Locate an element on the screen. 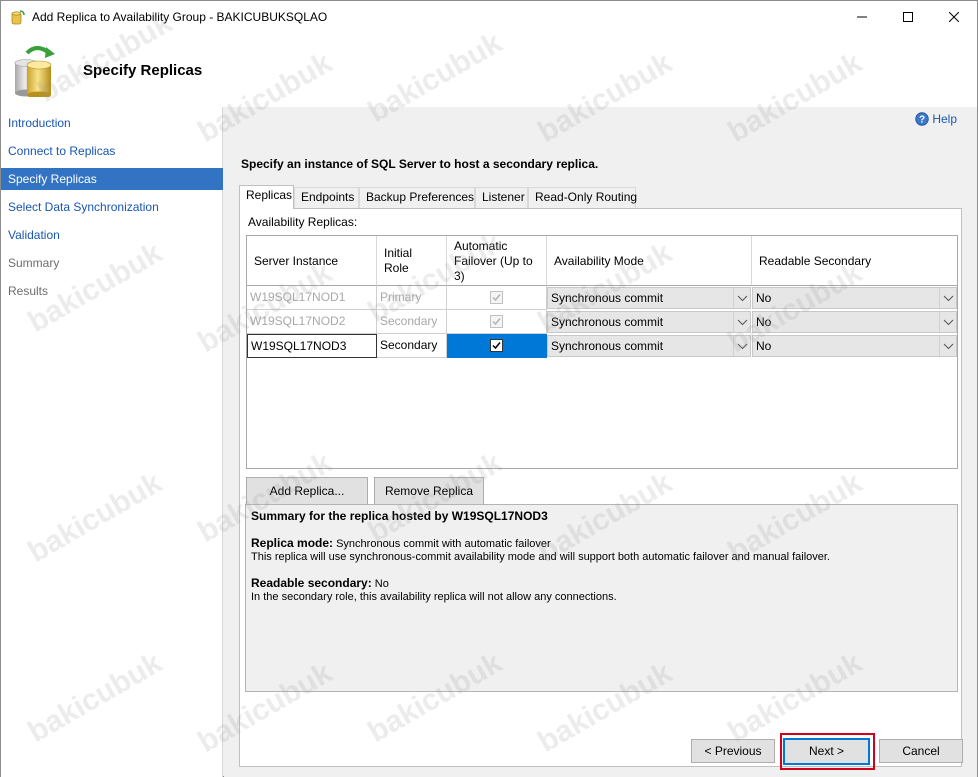  readable-secondary-label: Readable secondary: is located at coordinates (311, 583).